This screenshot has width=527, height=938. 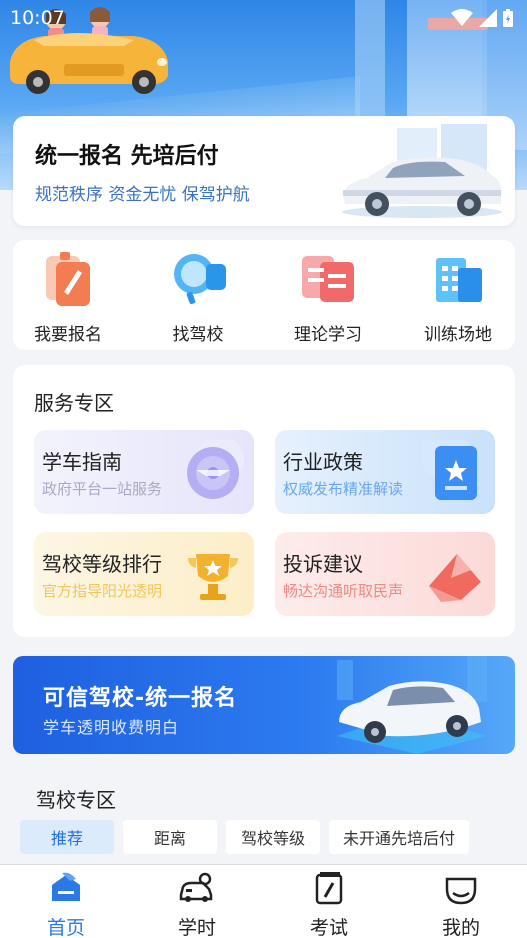 I want to click on tile-subtitle: 官方指导阳光透明, so click(x=102, y=591).